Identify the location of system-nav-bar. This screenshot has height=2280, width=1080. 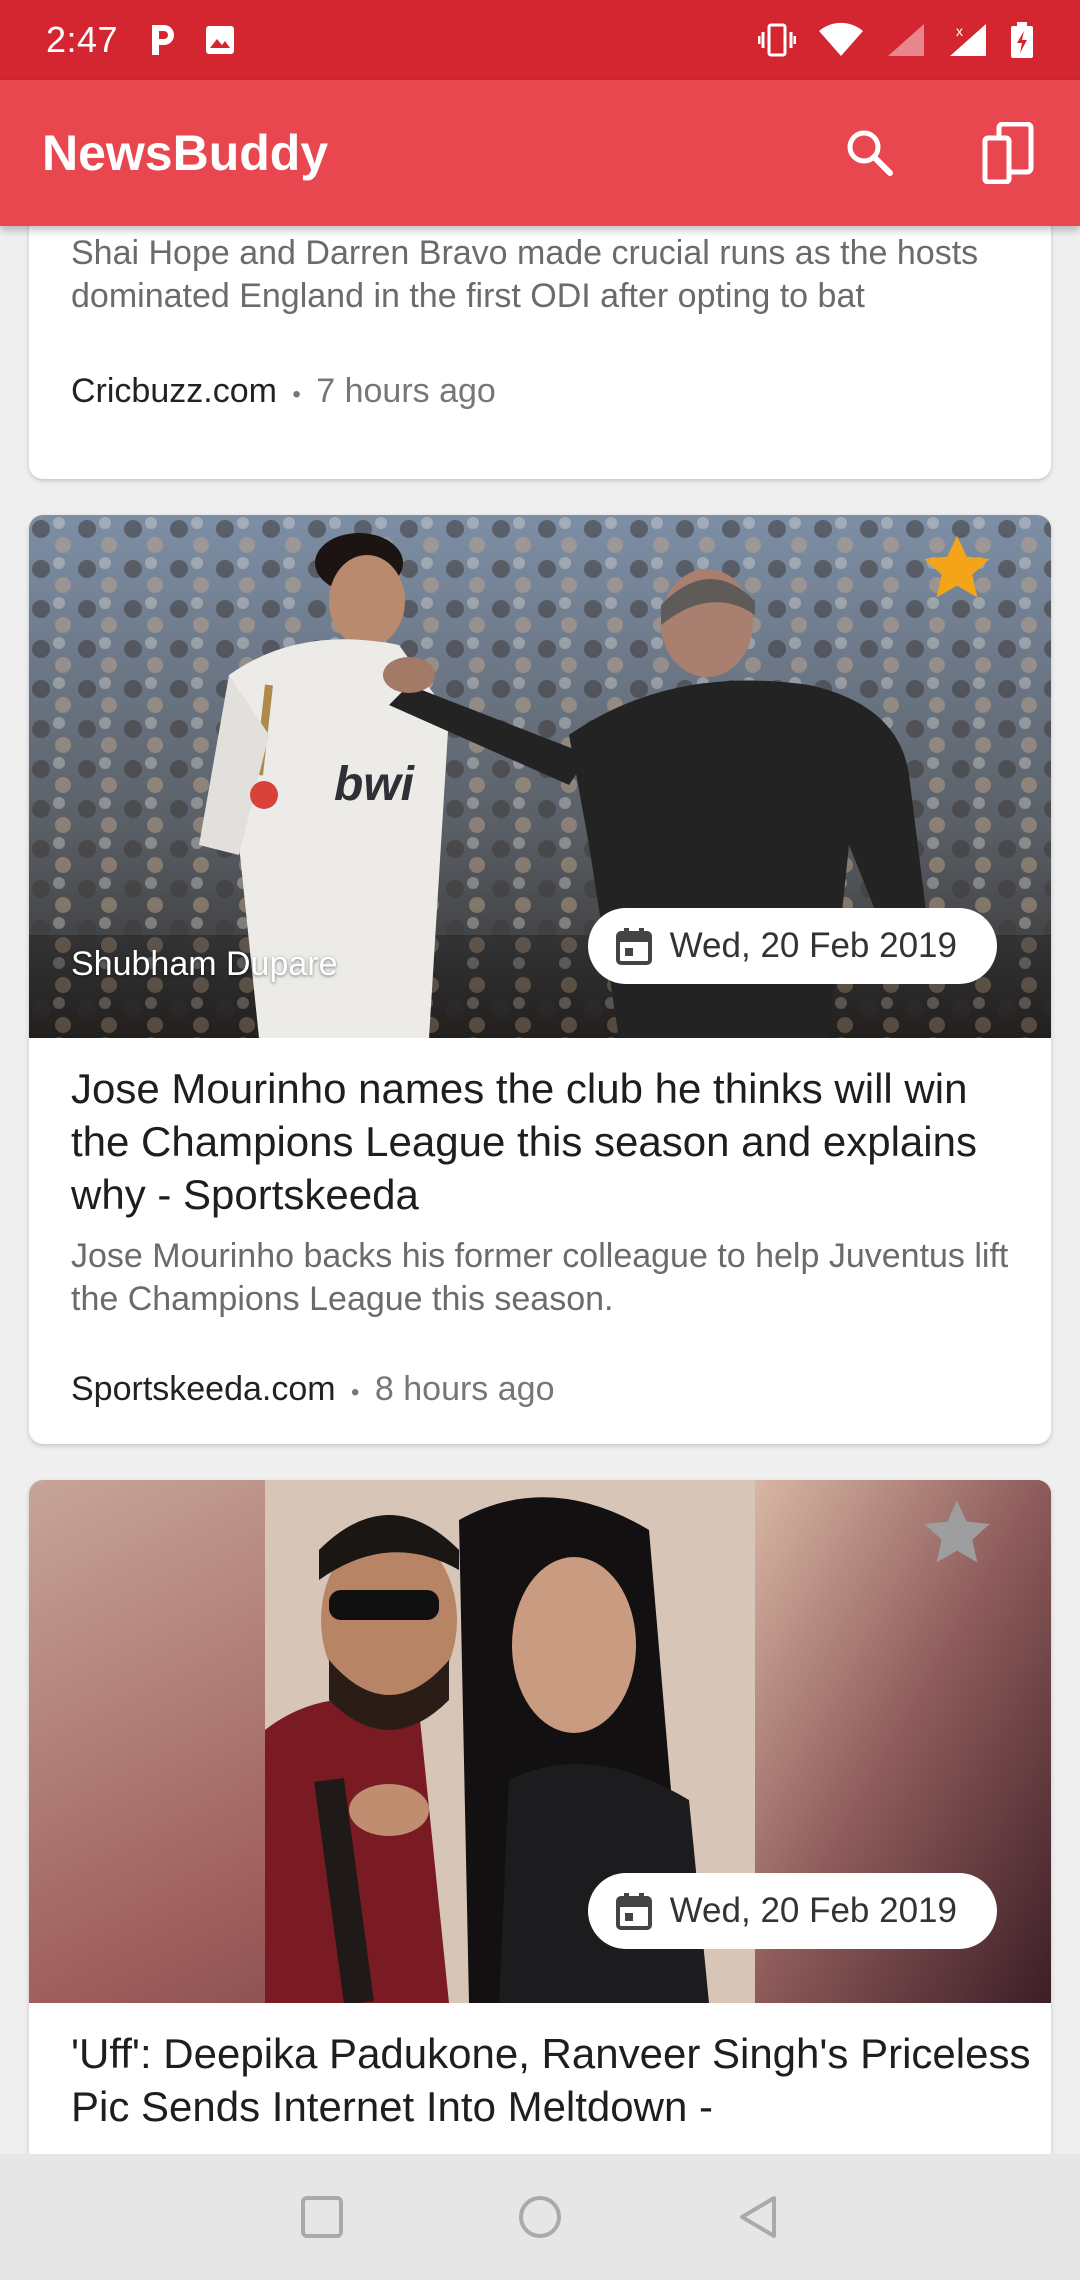
(540, 2217).